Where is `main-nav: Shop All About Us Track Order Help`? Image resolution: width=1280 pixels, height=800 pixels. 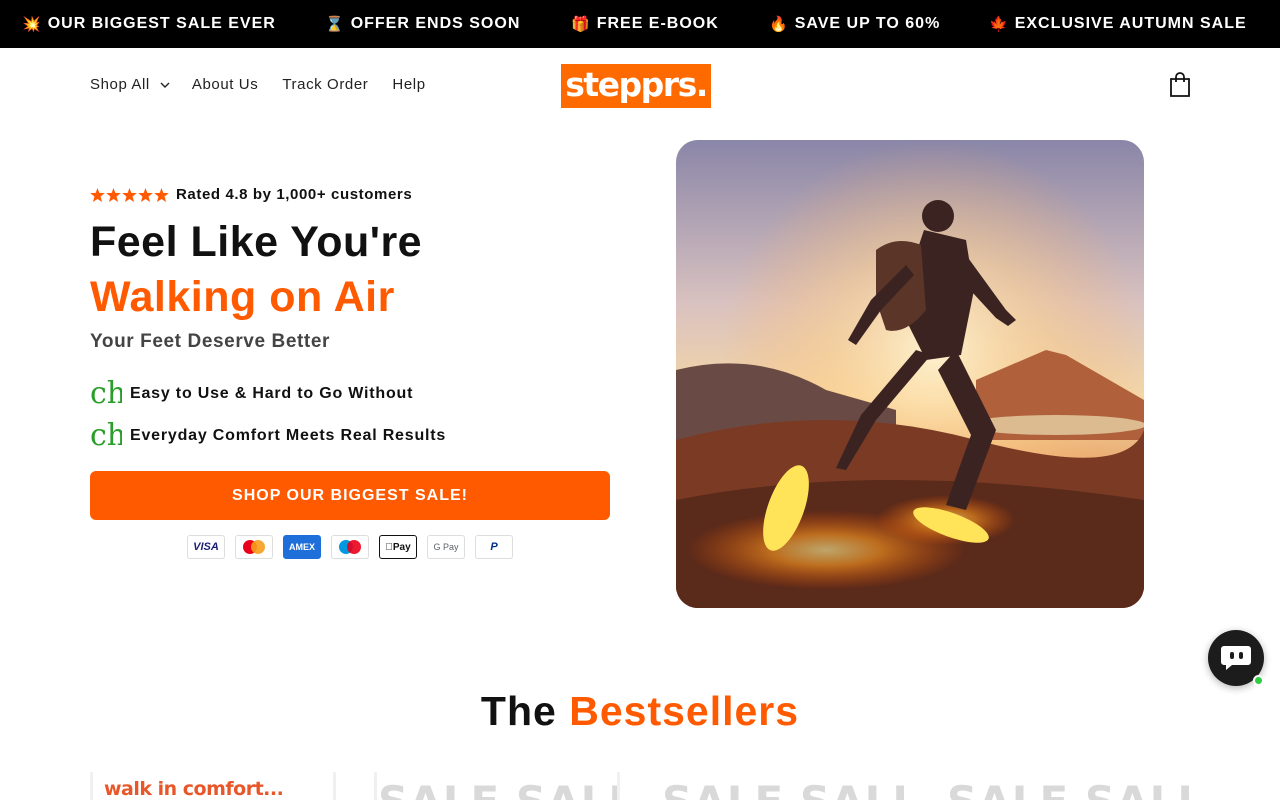
main-nav: Shop All About Us Track Order Help is located at coordinates (258, 84).